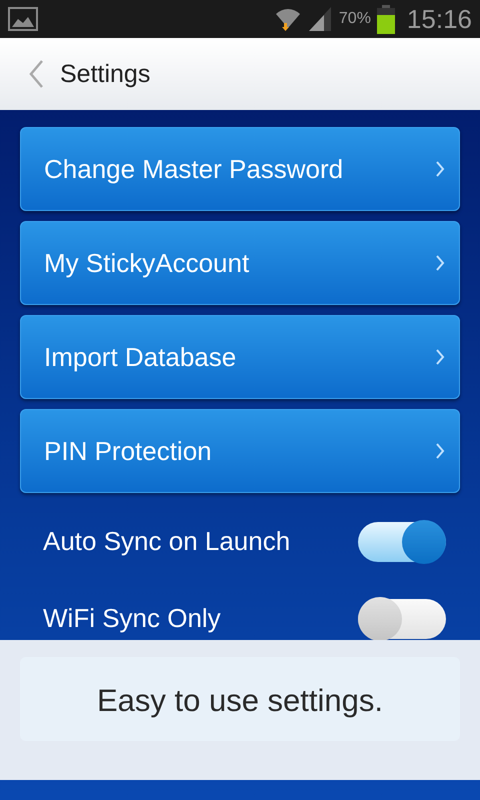 The width and height of the screenshot is (480, 800). Describe the element at coordinates (385, 19) in the screenshot. I see `battery-icon` at that location.